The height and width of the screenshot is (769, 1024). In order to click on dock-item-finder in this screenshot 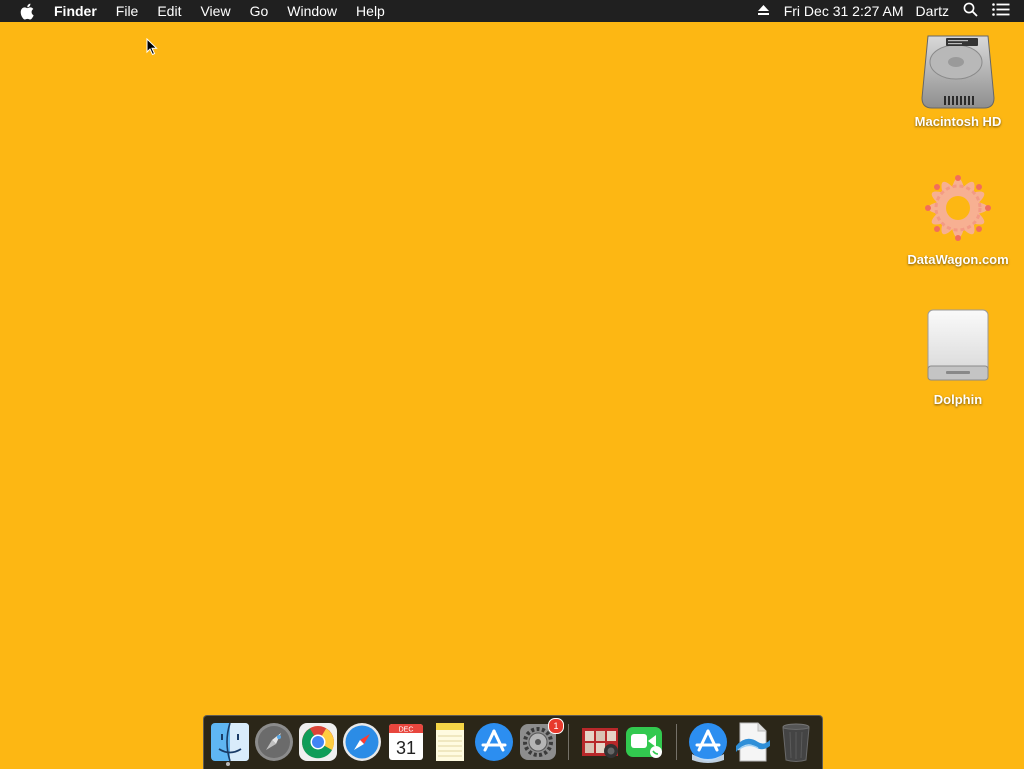, I will do `click(230, 742)`.